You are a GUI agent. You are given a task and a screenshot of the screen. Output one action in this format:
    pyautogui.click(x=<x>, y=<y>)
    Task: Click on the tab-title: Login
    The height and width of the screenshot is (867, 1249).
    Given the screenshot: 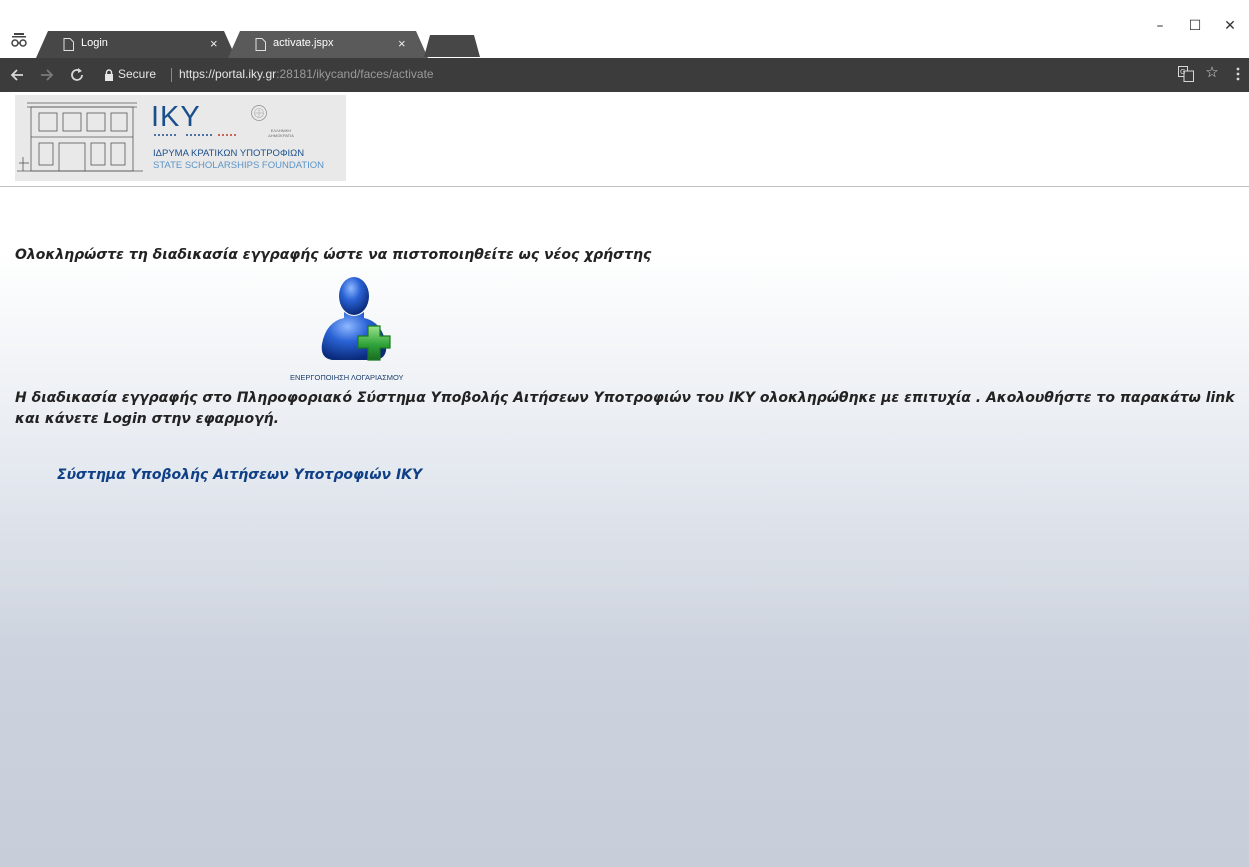 What is the action you would take?
    pyautogui.click(x=94, y=43)
    